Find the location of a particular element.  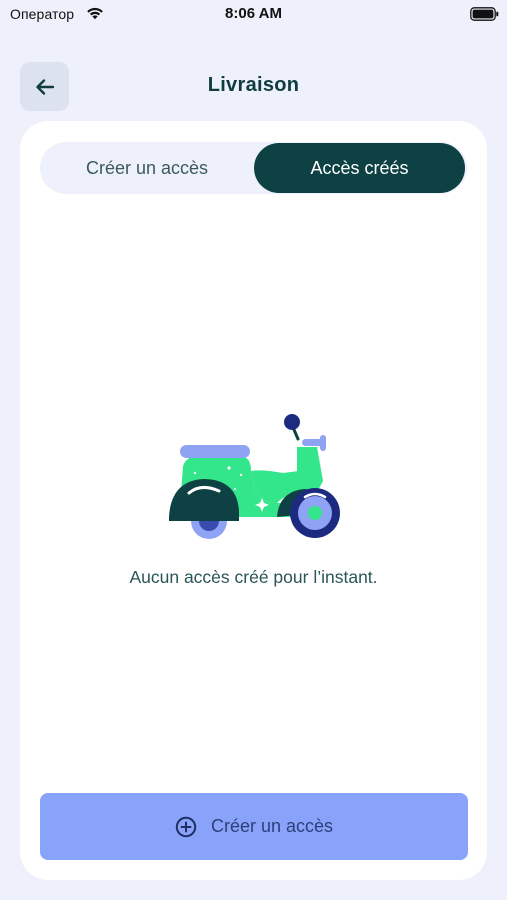

battery-full-icon is located at coordinates (484, 14).